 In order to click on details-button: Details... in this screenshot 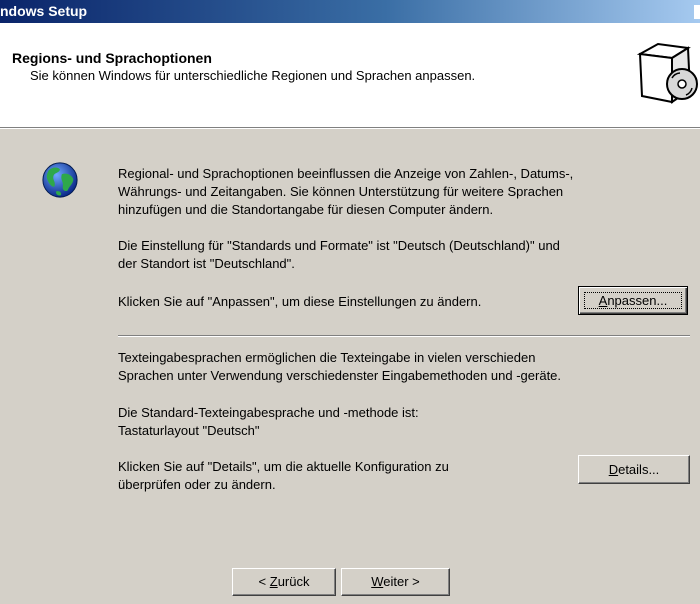, I will do `click(634, 469)`.